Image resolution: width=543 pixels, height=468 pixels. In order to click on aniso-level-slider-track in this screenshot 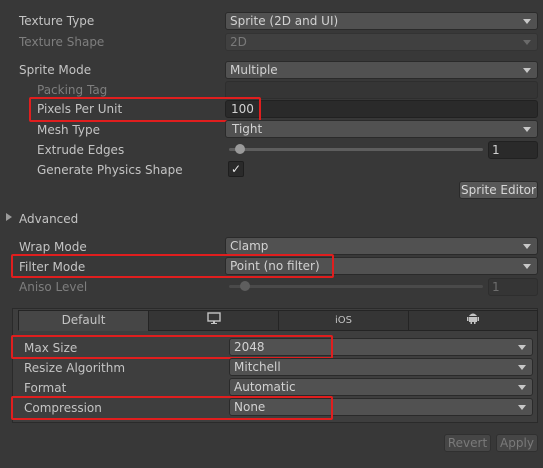, I will do `click(356, 286)`.